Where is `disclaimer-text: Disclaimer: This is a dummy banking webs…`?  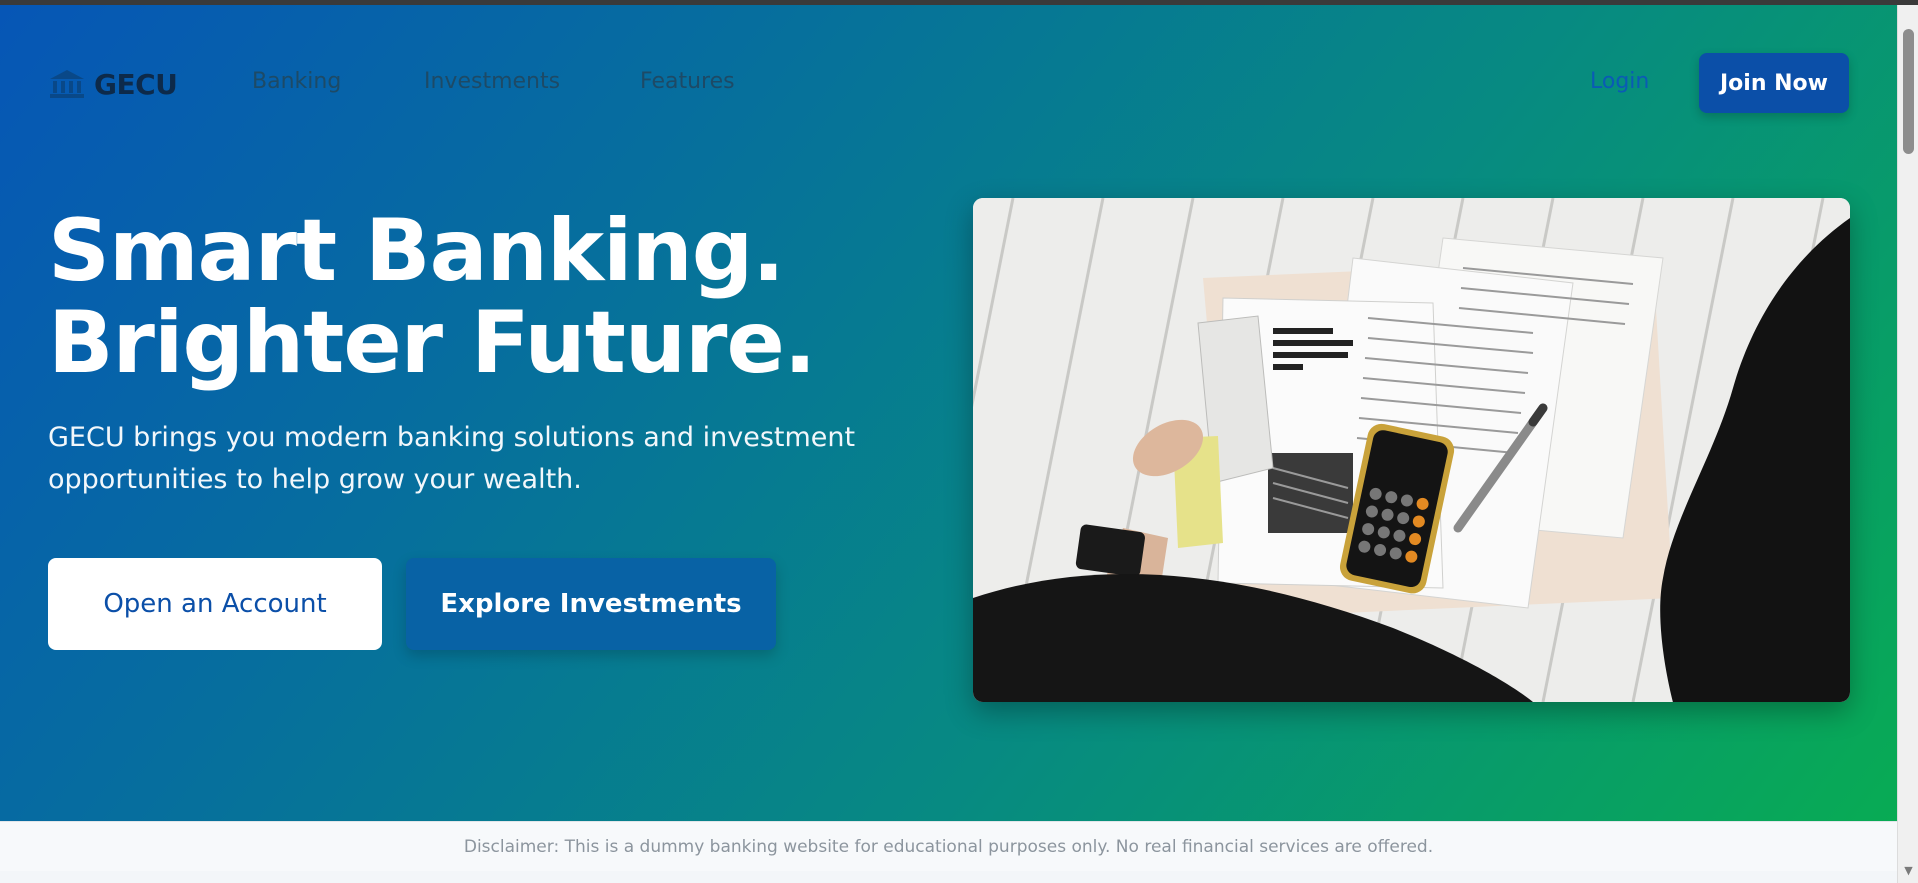
disclaimer-text: Disclaimer: This is a dummy banking webs… is located at coordinates (948, 846).